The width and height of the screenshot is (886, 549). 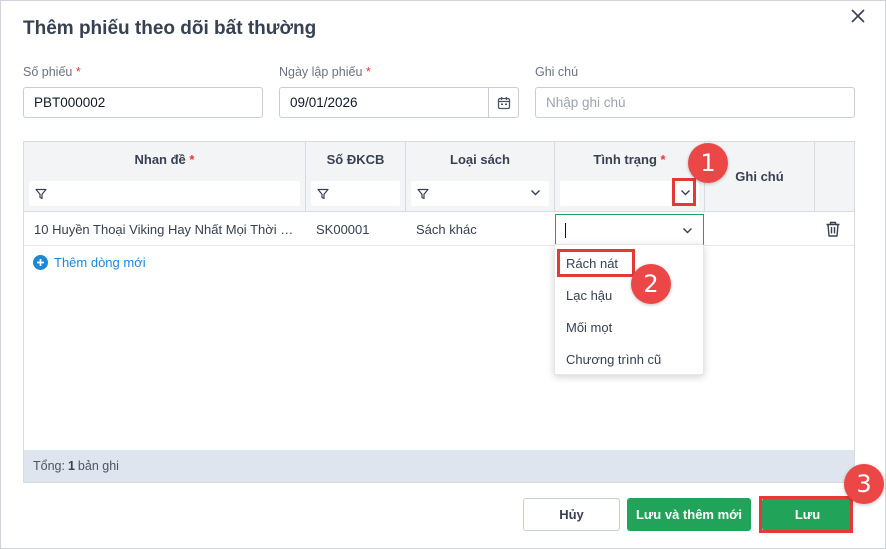 What do you see at coordinates (565, 230) in the screenshot?
I see `text-cursor` at bounding box center [565, 230].